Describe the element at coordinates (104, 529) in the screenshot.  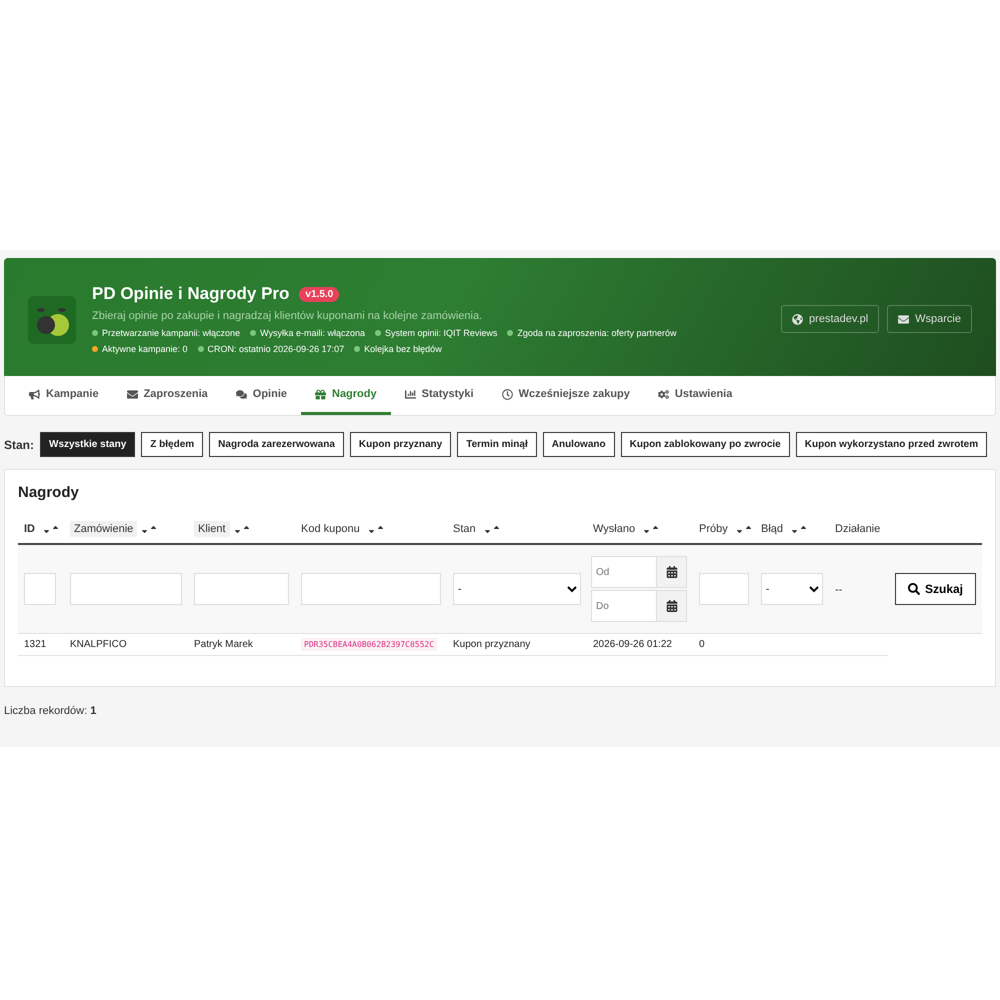
I see `column-header: Zamówienie` at that location.